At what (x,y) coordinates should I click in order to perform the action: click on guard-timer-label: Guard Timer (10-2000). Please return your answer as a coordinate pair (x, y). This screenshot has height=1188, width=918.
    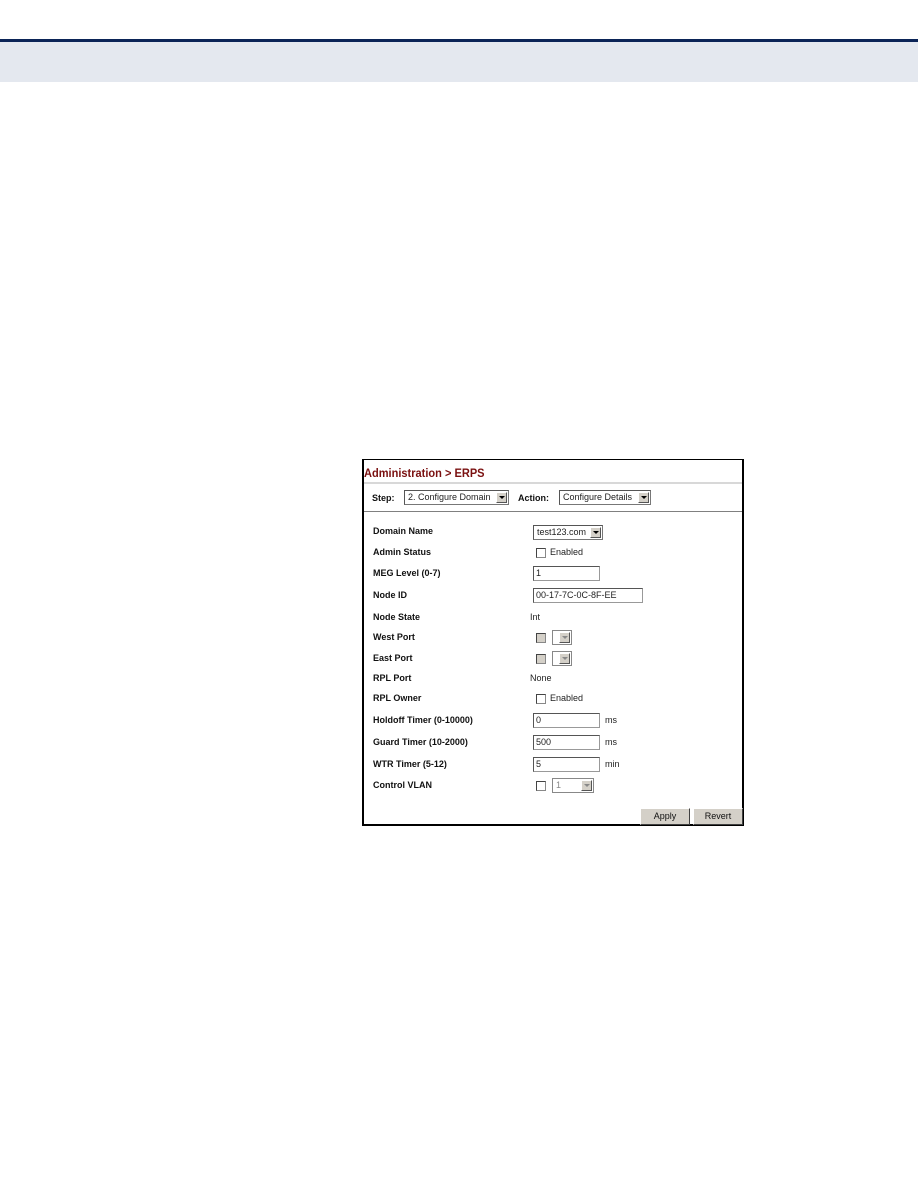
    Looking at the image, I should click on (420, 742).